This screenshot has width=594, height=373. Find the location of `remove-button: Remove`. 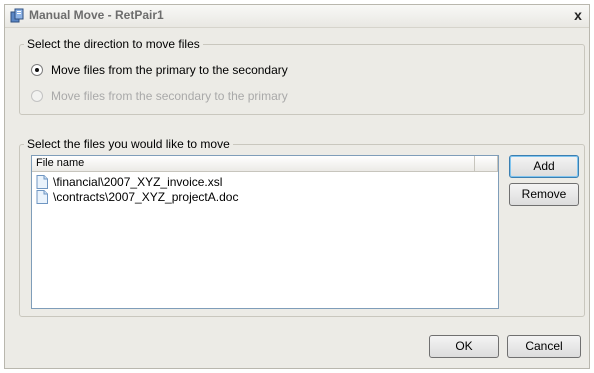

remove-button: Remove is located at coordinates (544, 194).